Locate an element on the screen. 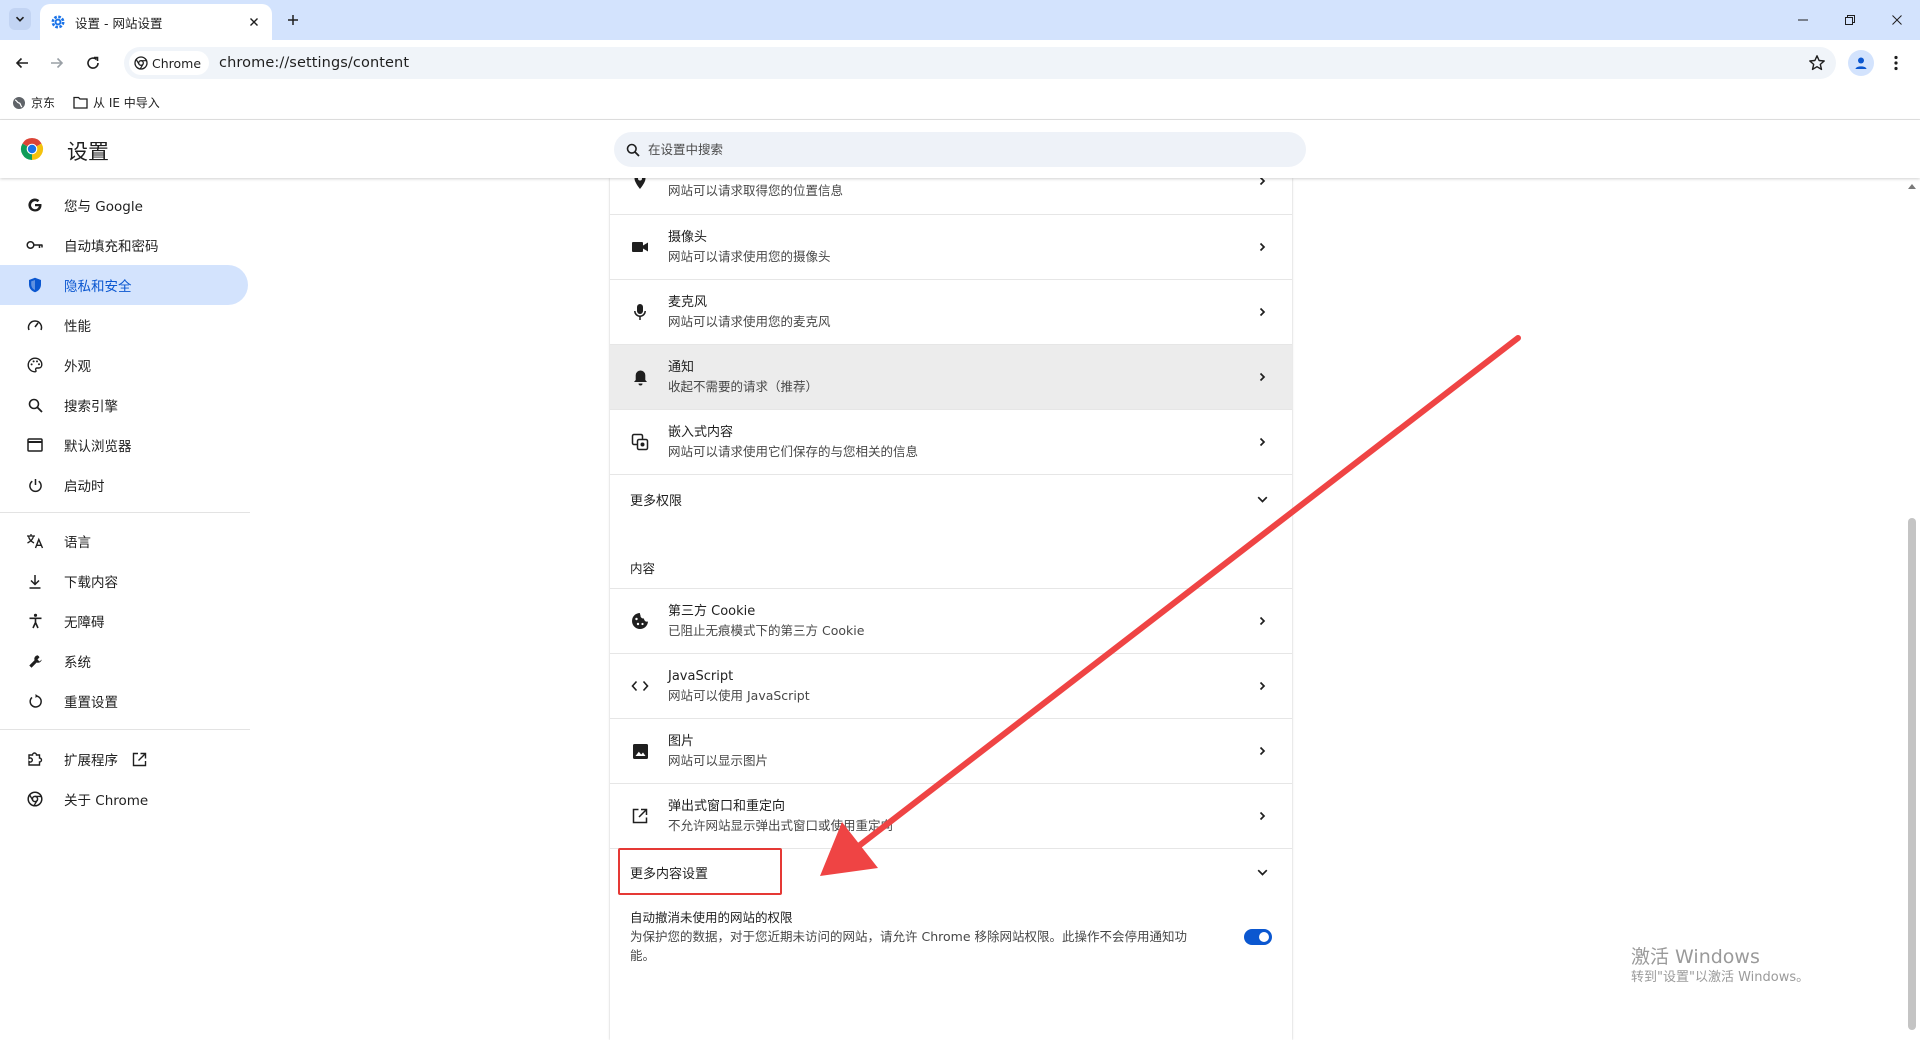 Image resolution: width=1920 pixels, height=1040 pixels. sidebar-item-reset: 重置设置 is located at coordinates (124, 701).